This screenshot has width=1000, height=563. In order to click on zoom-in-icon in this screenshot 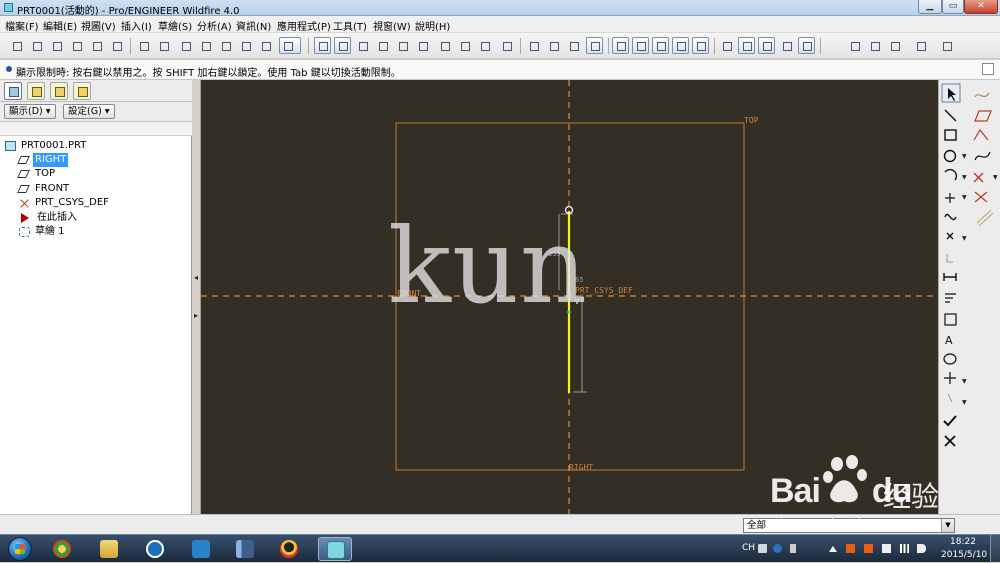, I will do `click(382, 45)`.